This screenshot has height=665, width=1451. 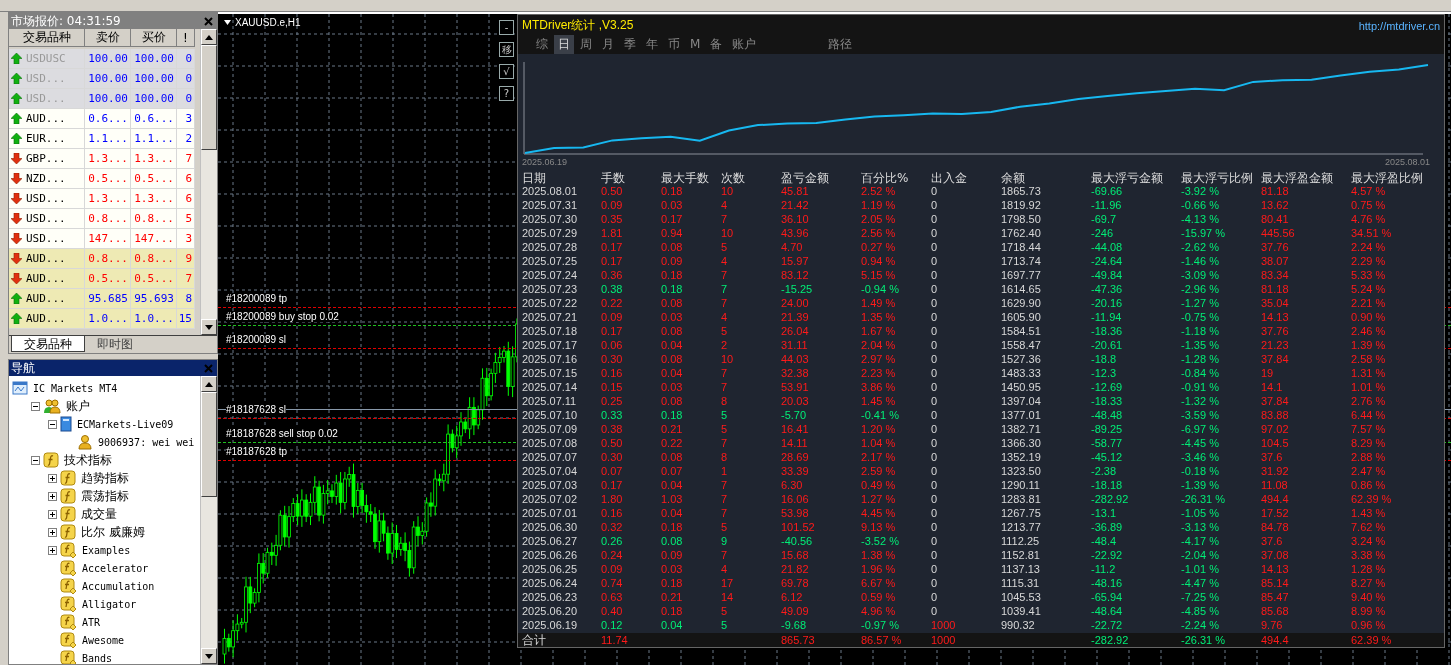 What do you see at coordinates (186, 299) in the screenshot?
I see `spread-cell: 8` at bounding box center [186, 299].